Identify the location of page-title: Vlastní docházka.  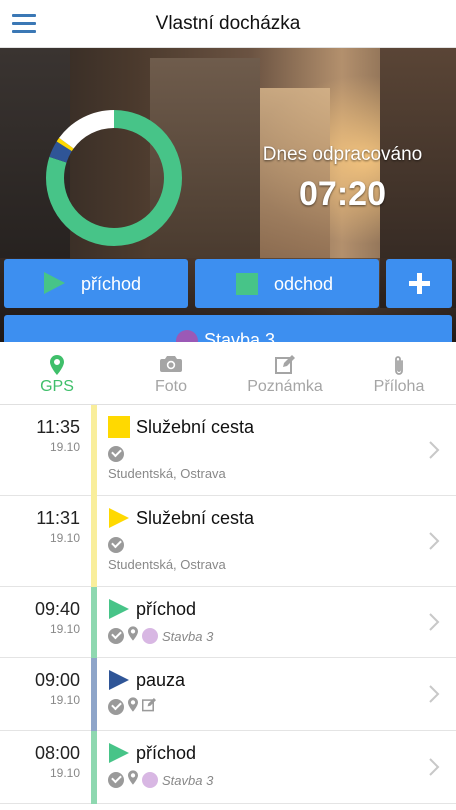
(228, 23).